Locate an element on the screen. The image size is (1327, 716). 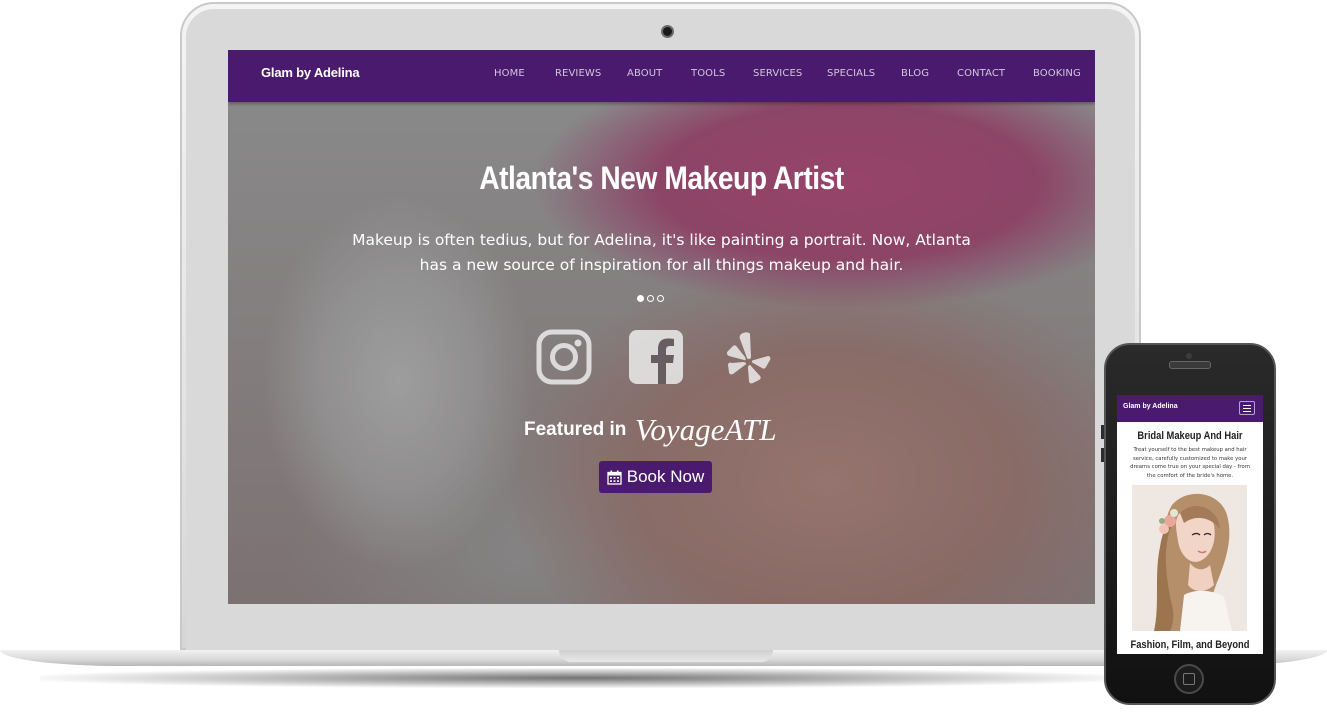
mobile-section-title: Bridal Makeup And Hair is located at coordinates (1190, 436).